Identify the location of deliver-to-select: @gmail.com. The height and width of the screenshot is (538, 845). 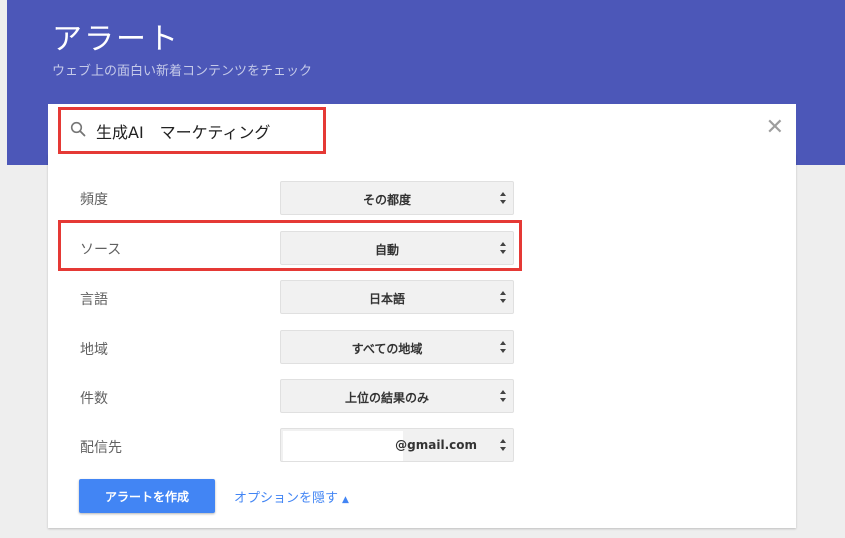
(397, 445).